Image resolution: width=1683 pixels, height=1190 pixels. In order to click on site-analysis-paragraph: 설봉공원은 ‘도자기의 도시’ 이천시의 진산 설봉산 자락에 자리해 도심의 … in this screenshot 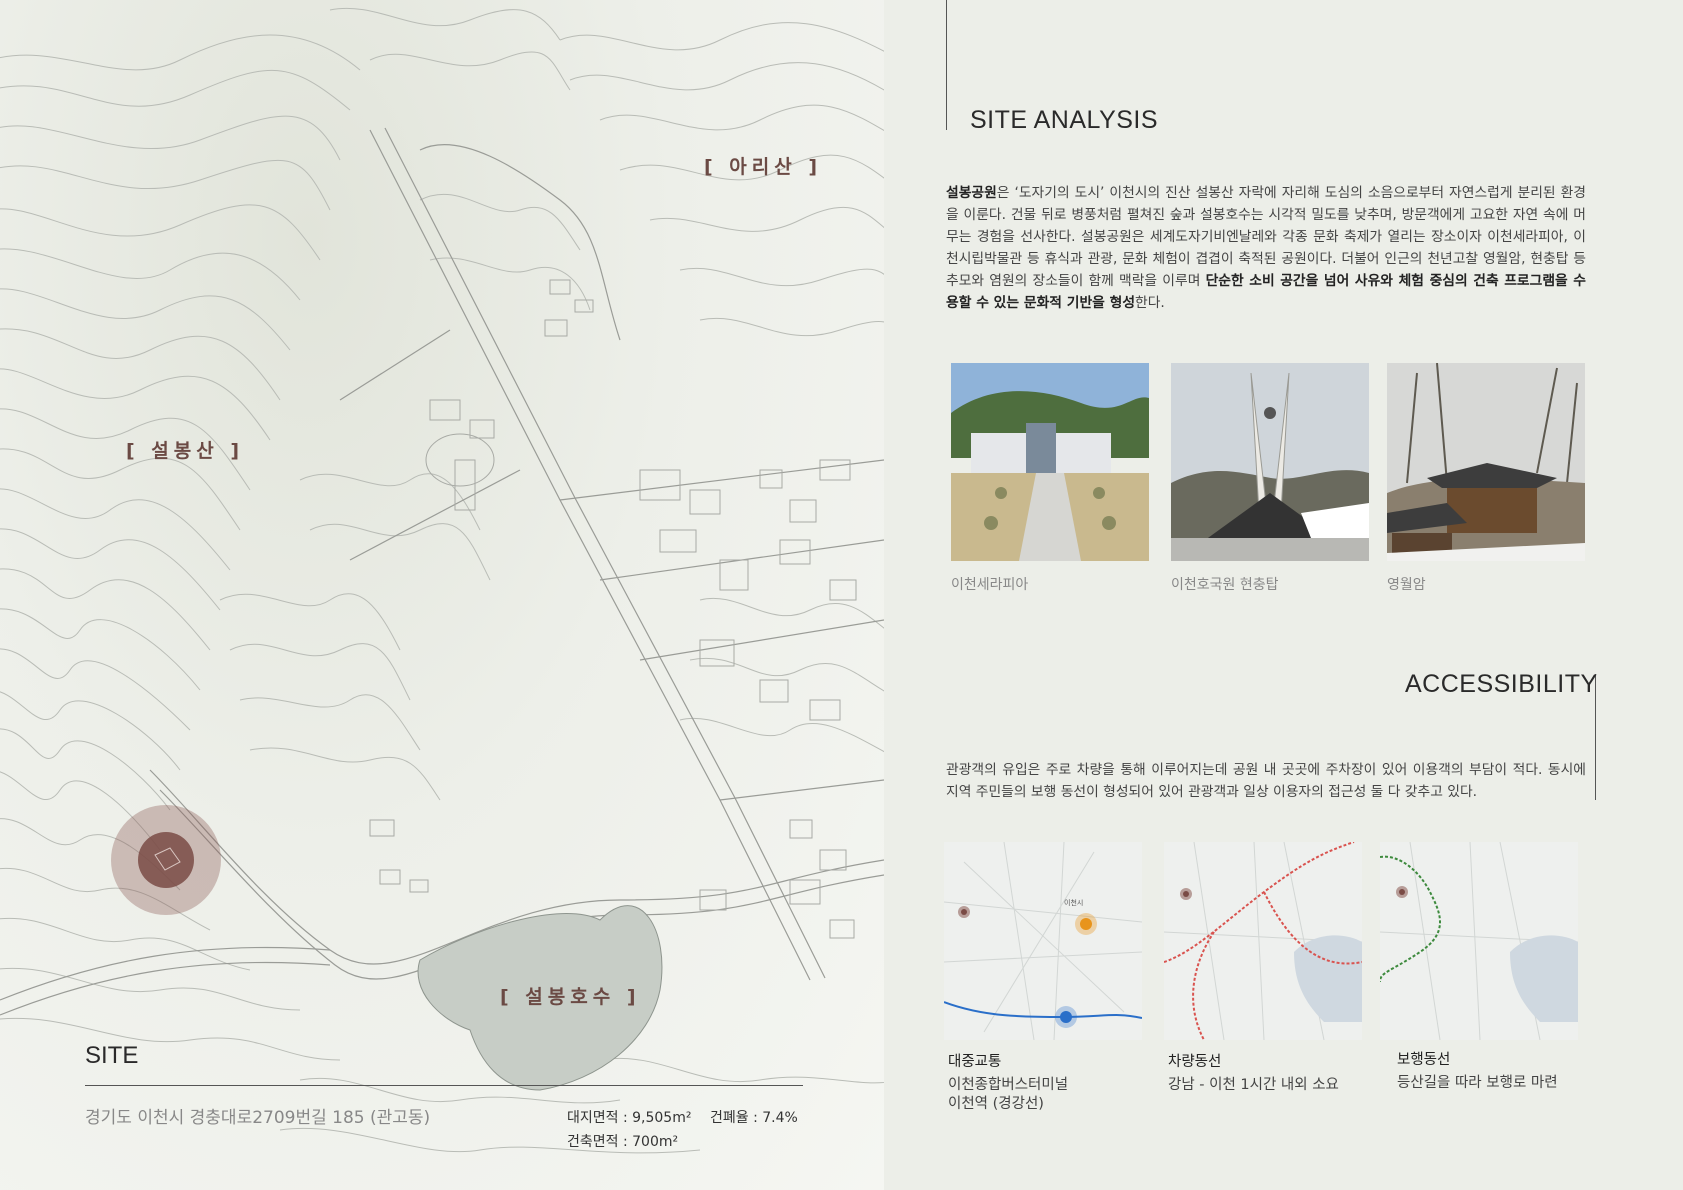, I will do `click(1266, 248)`.